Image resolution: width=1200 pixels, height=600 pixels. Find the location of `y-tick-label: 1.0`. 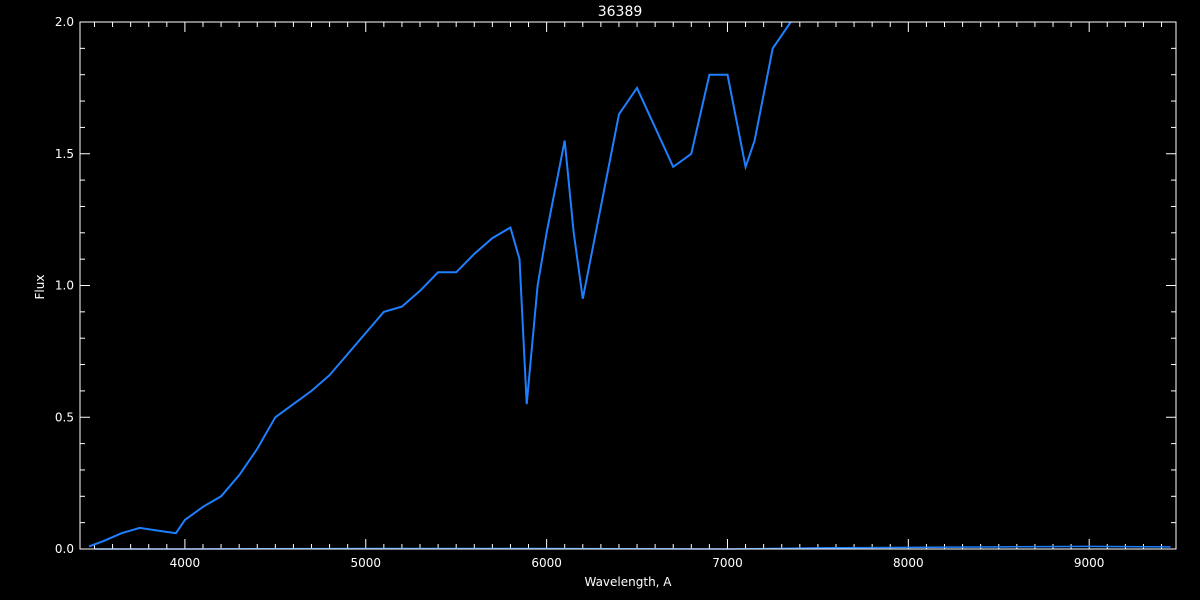

y-tick-label: 1.0 is located at coordinates (64, 286).